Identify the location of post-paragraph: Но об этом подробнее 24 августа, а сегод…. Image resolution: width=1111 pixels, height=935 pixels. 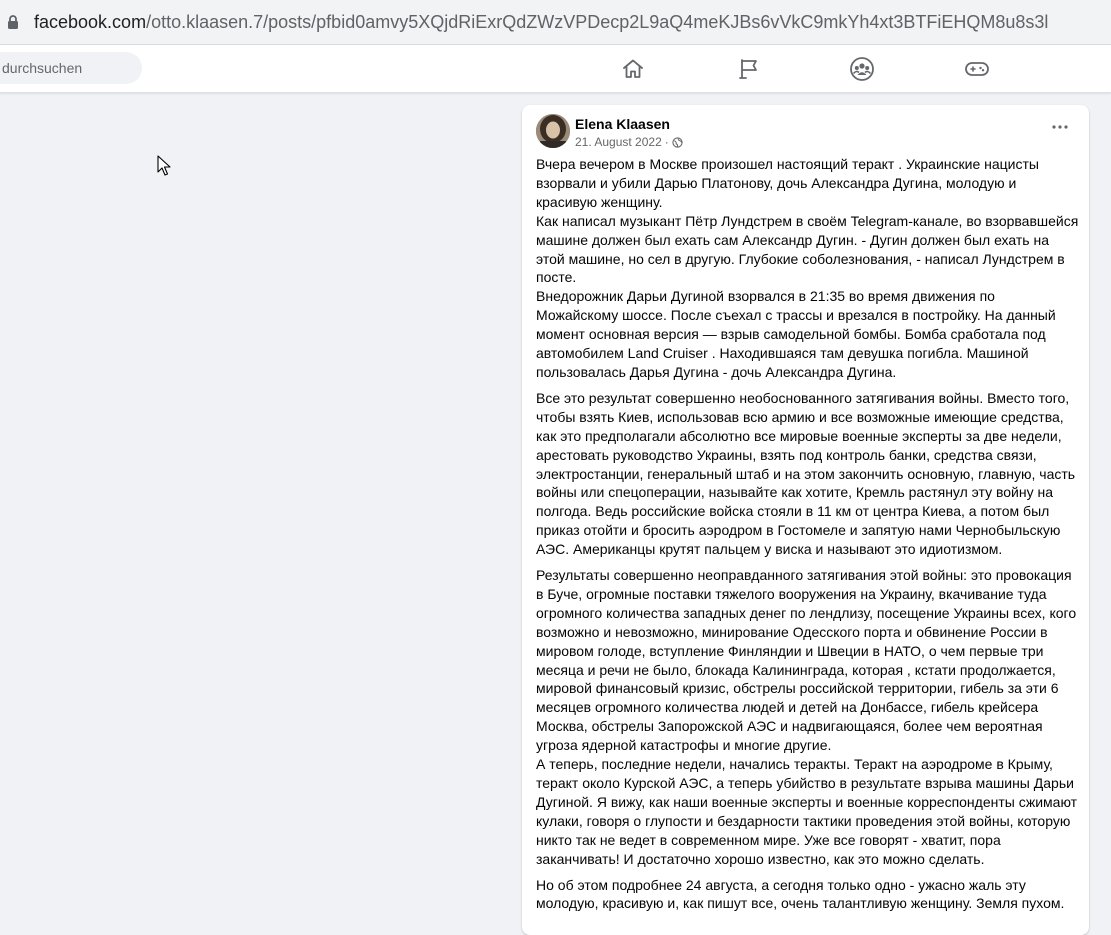
(800, 894).